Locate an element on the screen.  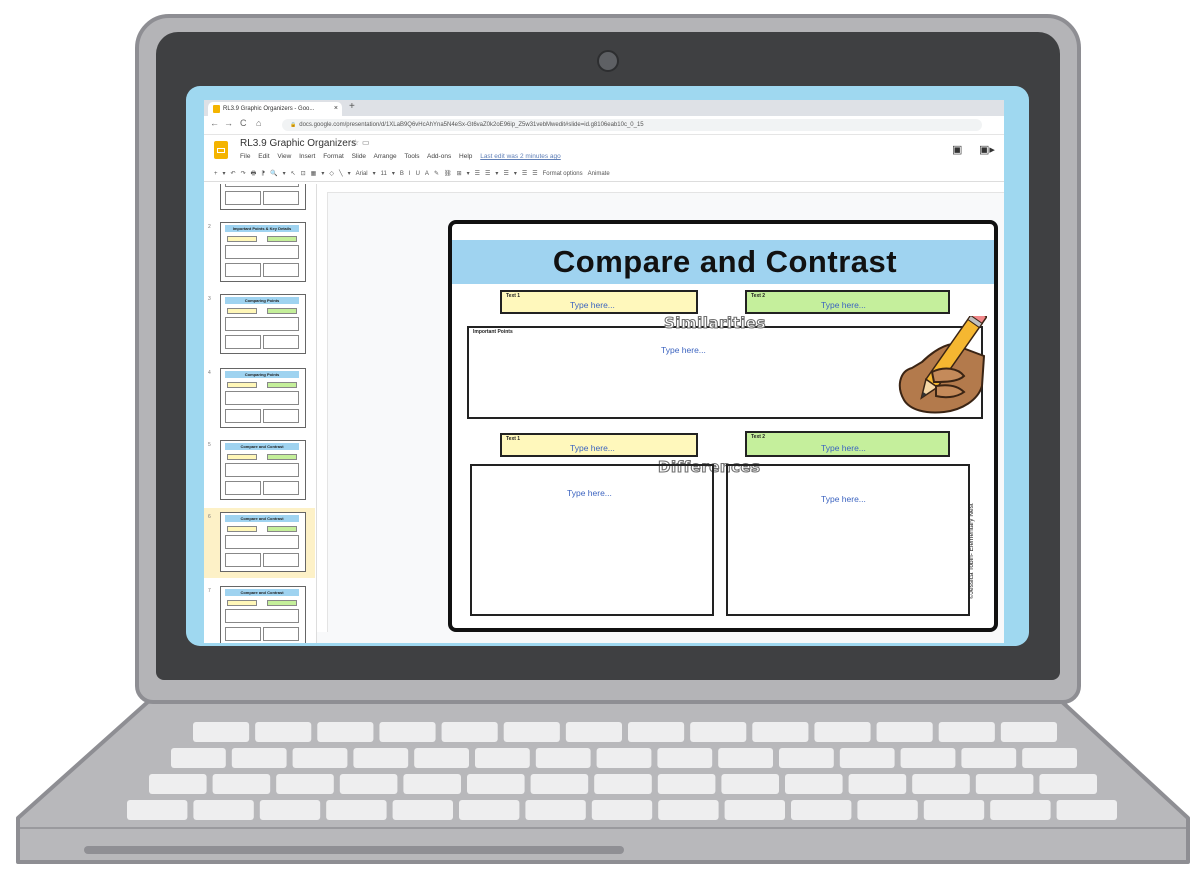
browser-tab: RL3.9 Graphic Organizers - Goo... × is located at coordinates (275, 109).